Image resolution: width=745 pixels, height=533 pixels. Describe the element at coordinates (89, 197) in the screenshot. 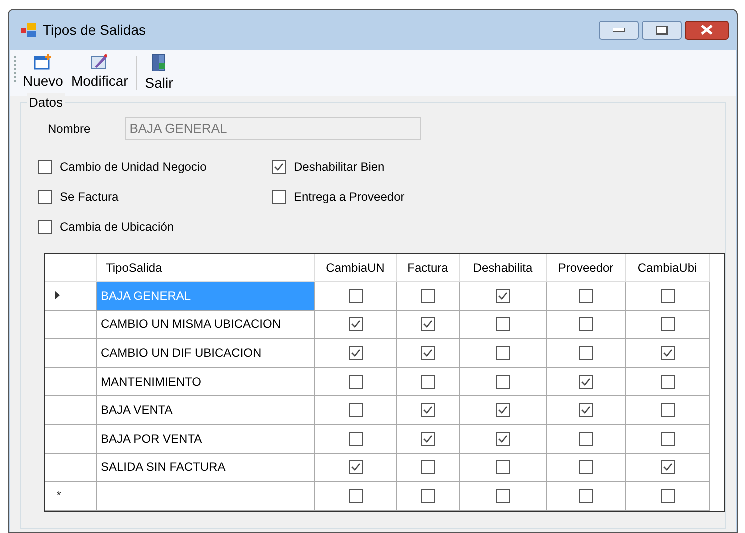

I see `checkbox-label: Se Factura` at that location.